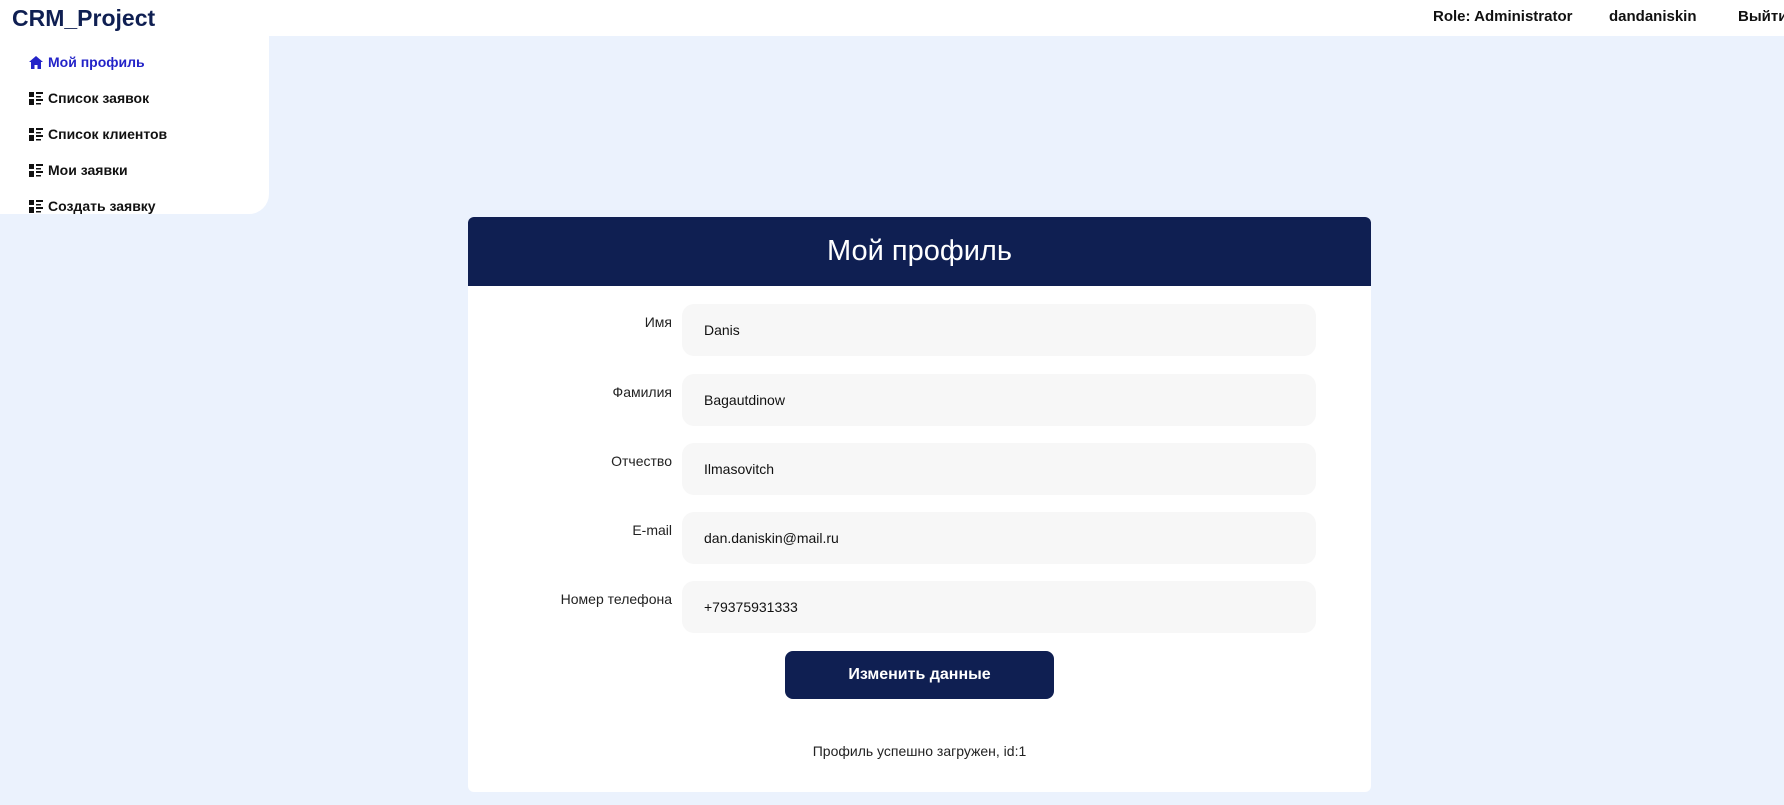 The height and width of the screenshot is (805, 1784). What do you see at coordinates (658, 322) in the screenshot?
I see `first-name-label: Имя` at bounding box center [658, 322].